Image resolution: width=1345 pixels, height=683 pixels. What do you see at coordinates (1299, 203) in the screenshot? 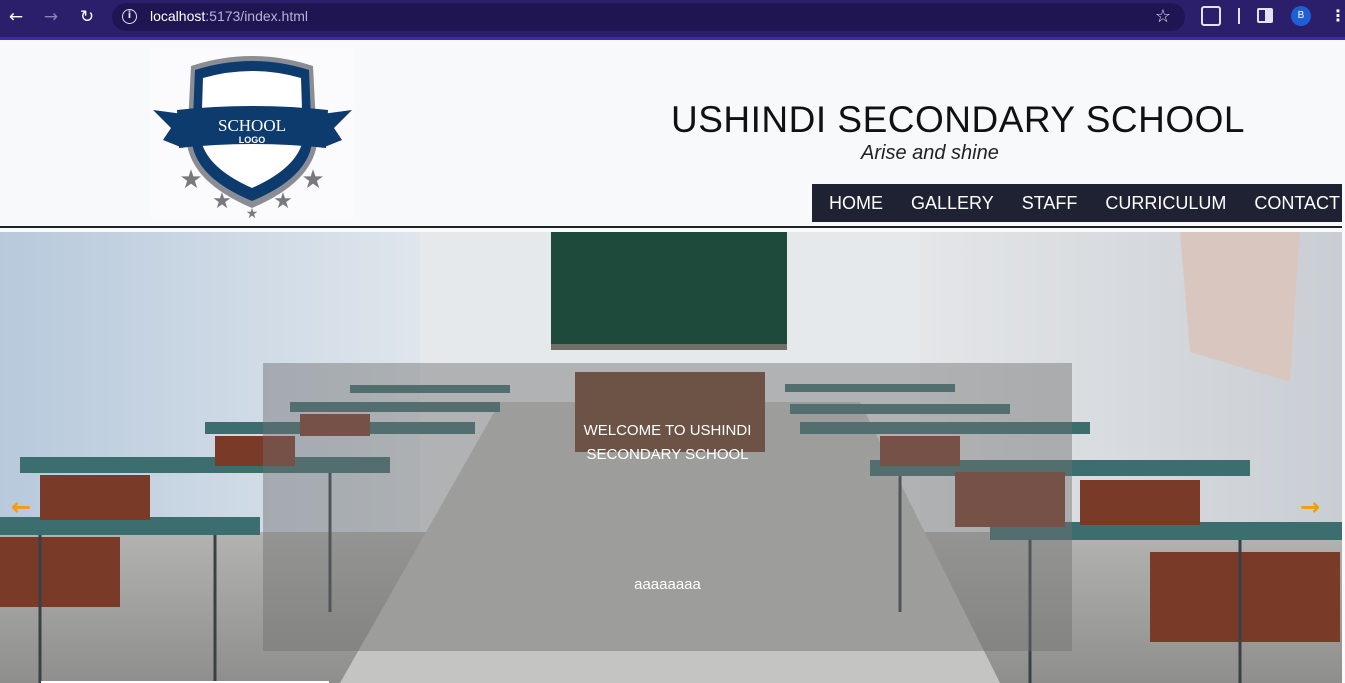
I see `nav-contact-us: CONTACT US` at bounding box center [1299, 203].